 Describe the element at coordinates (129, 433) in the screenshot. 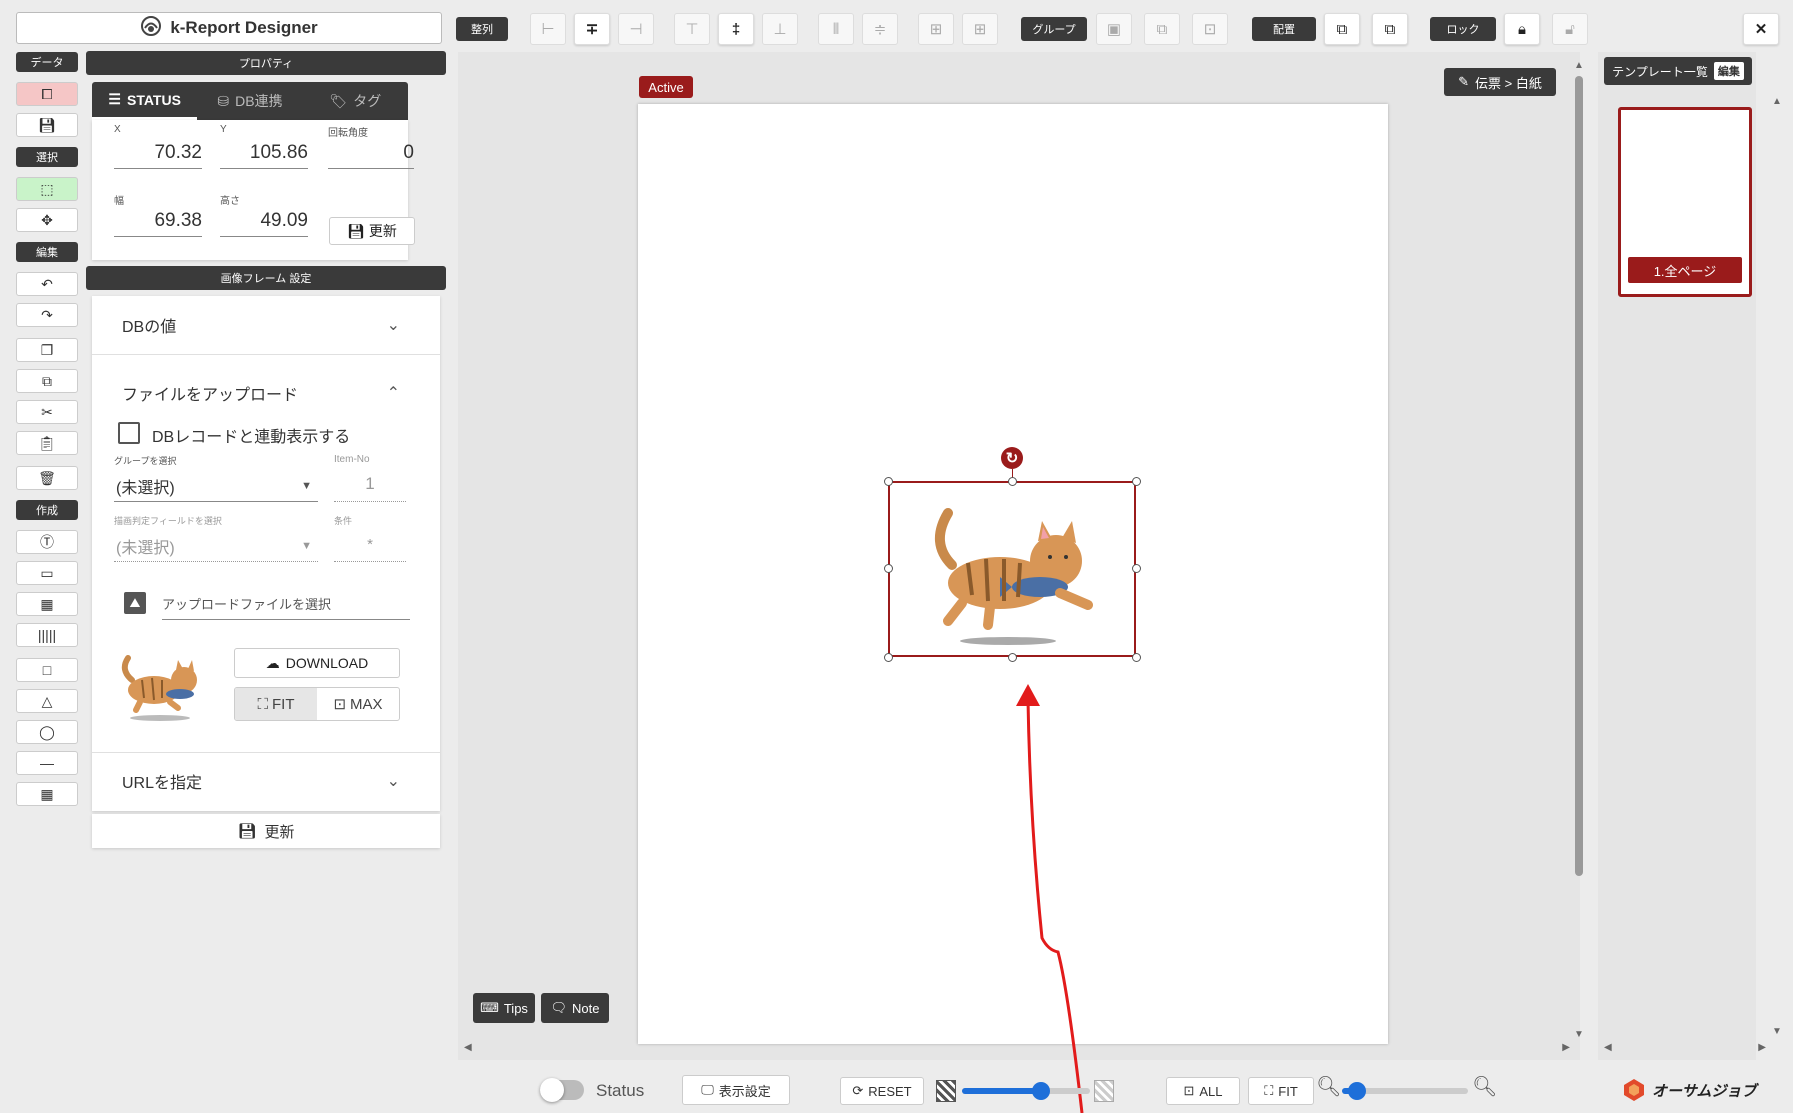

I see `db-link-checkbox` at that location.